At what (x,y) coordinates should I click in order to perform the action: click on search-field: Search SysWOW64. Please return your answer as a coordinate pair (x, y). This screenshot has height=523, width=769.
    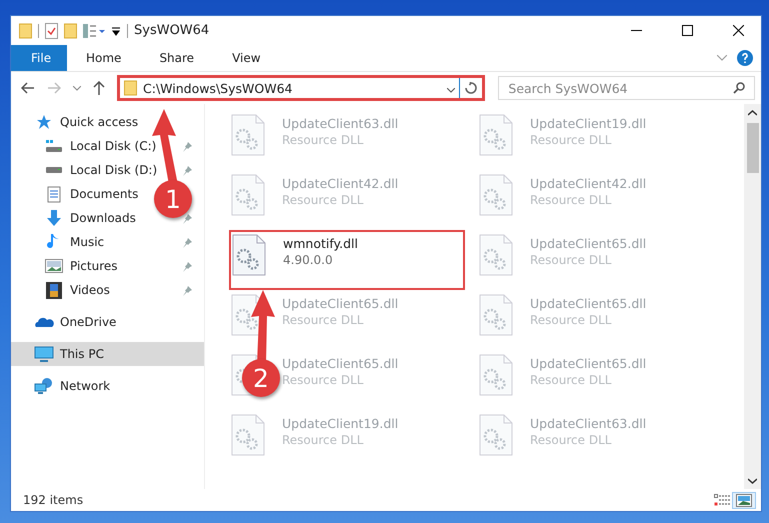
    Looking at the image, I should click on (626, 88).